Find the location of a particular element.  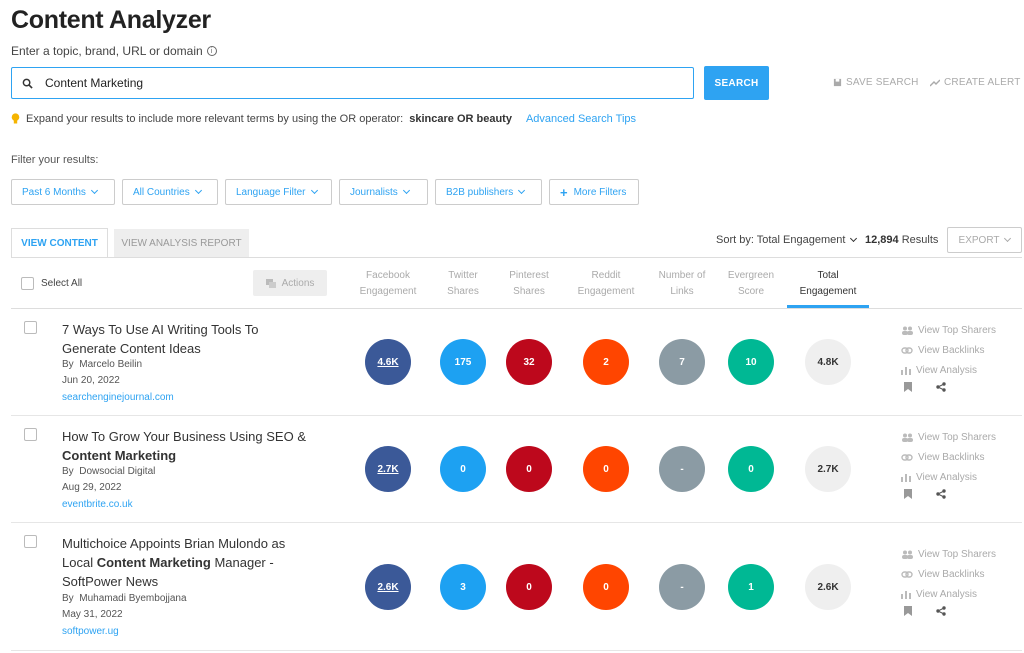

facebook-value: 2.6K is located at coordinates (388, 587).